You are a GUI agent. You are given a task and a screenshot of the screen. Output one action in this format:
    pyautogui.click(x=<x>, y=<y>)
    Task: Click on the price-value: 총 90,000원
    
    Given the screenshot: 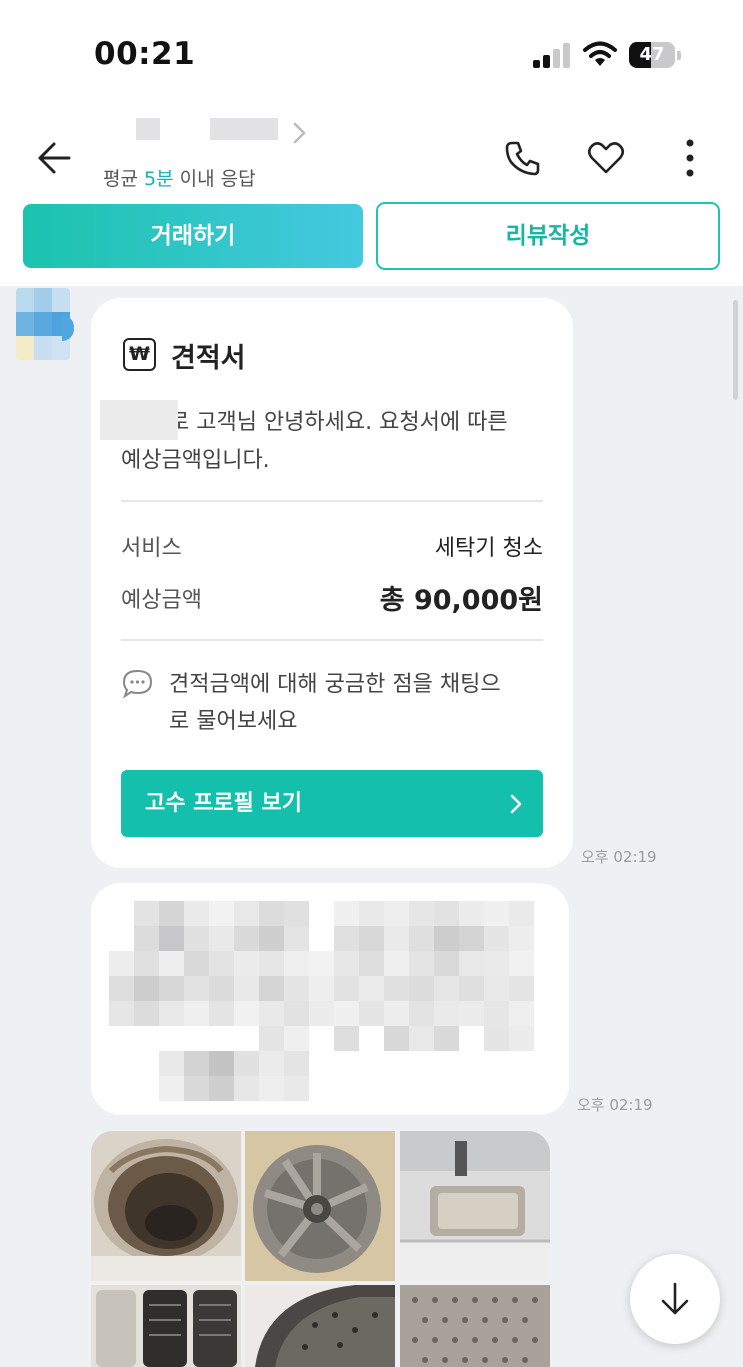 What is the action you would take?
    pyautogui.click(x=461, y=600)
    